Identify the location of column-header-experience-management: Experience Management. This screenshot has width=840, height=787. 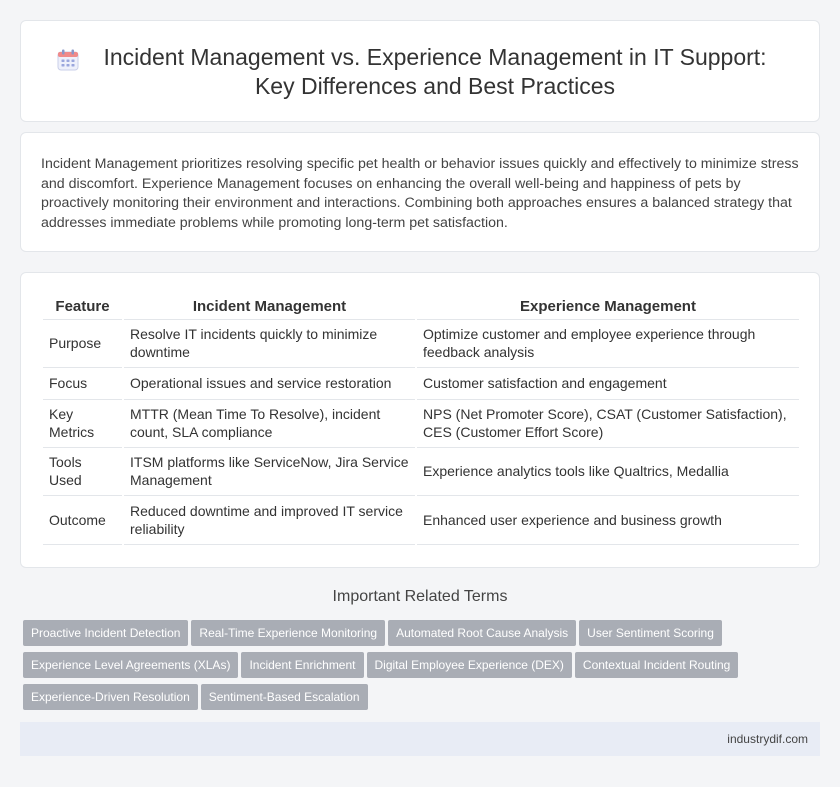
(607, 308).